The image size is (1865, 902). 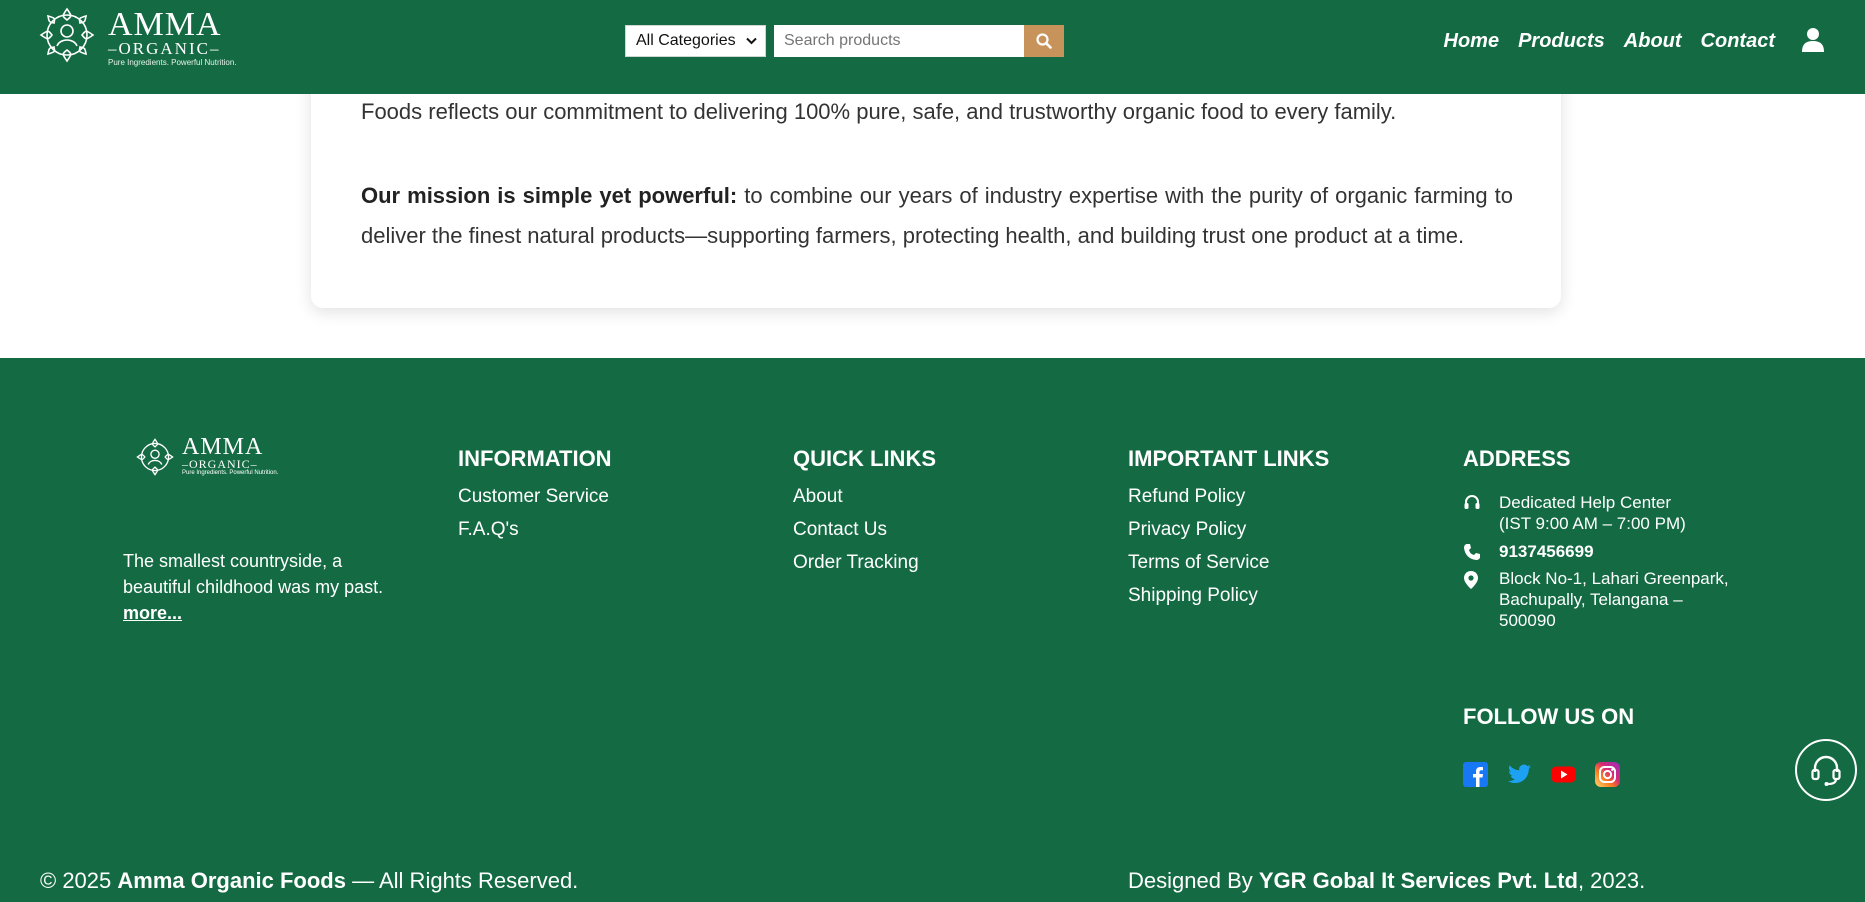 What do you see at coordinates (1517, 458) in the screenshot?
I see `address-heading: ADDRESS` at bounding box center [1517, 458].